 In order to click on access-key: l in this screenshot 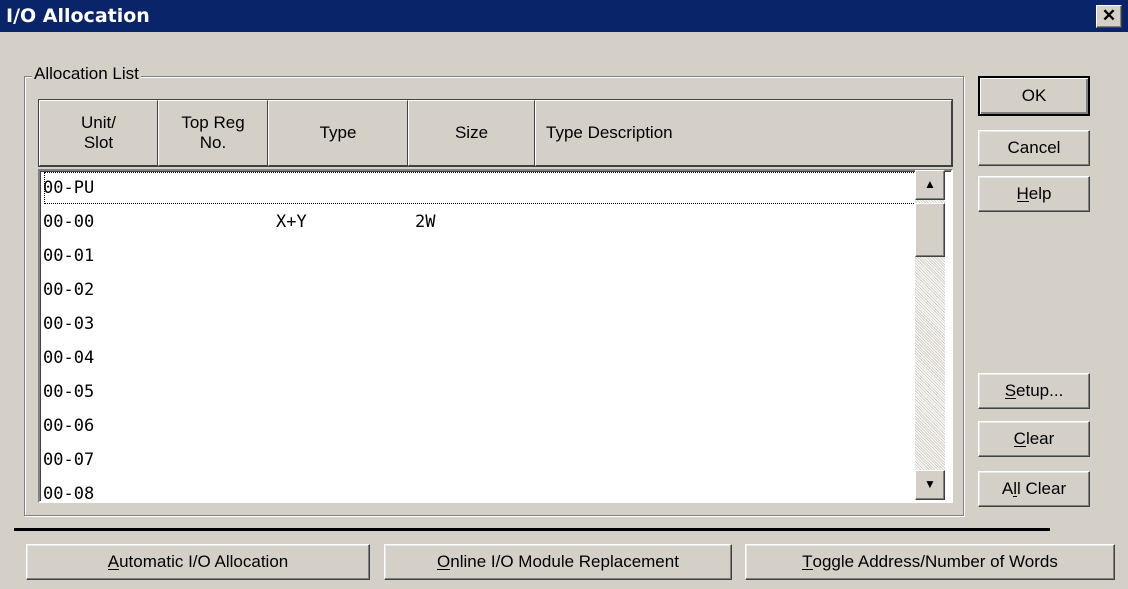, I will do `click(1015, 488)`.